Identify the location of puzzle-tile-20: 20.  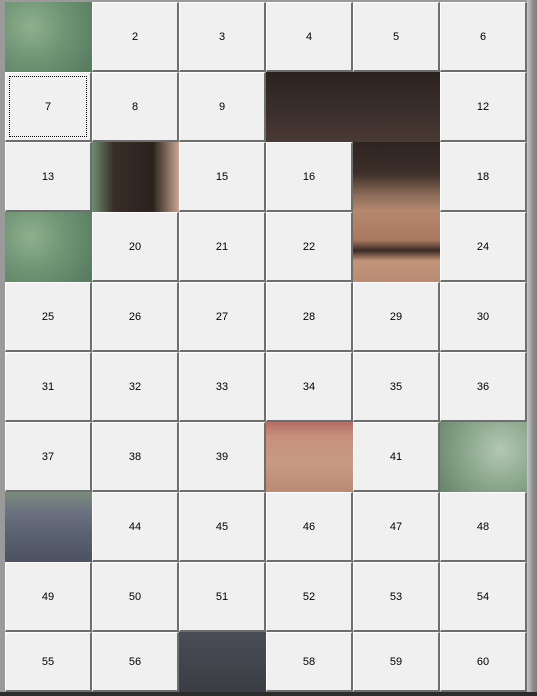
(135, 247).